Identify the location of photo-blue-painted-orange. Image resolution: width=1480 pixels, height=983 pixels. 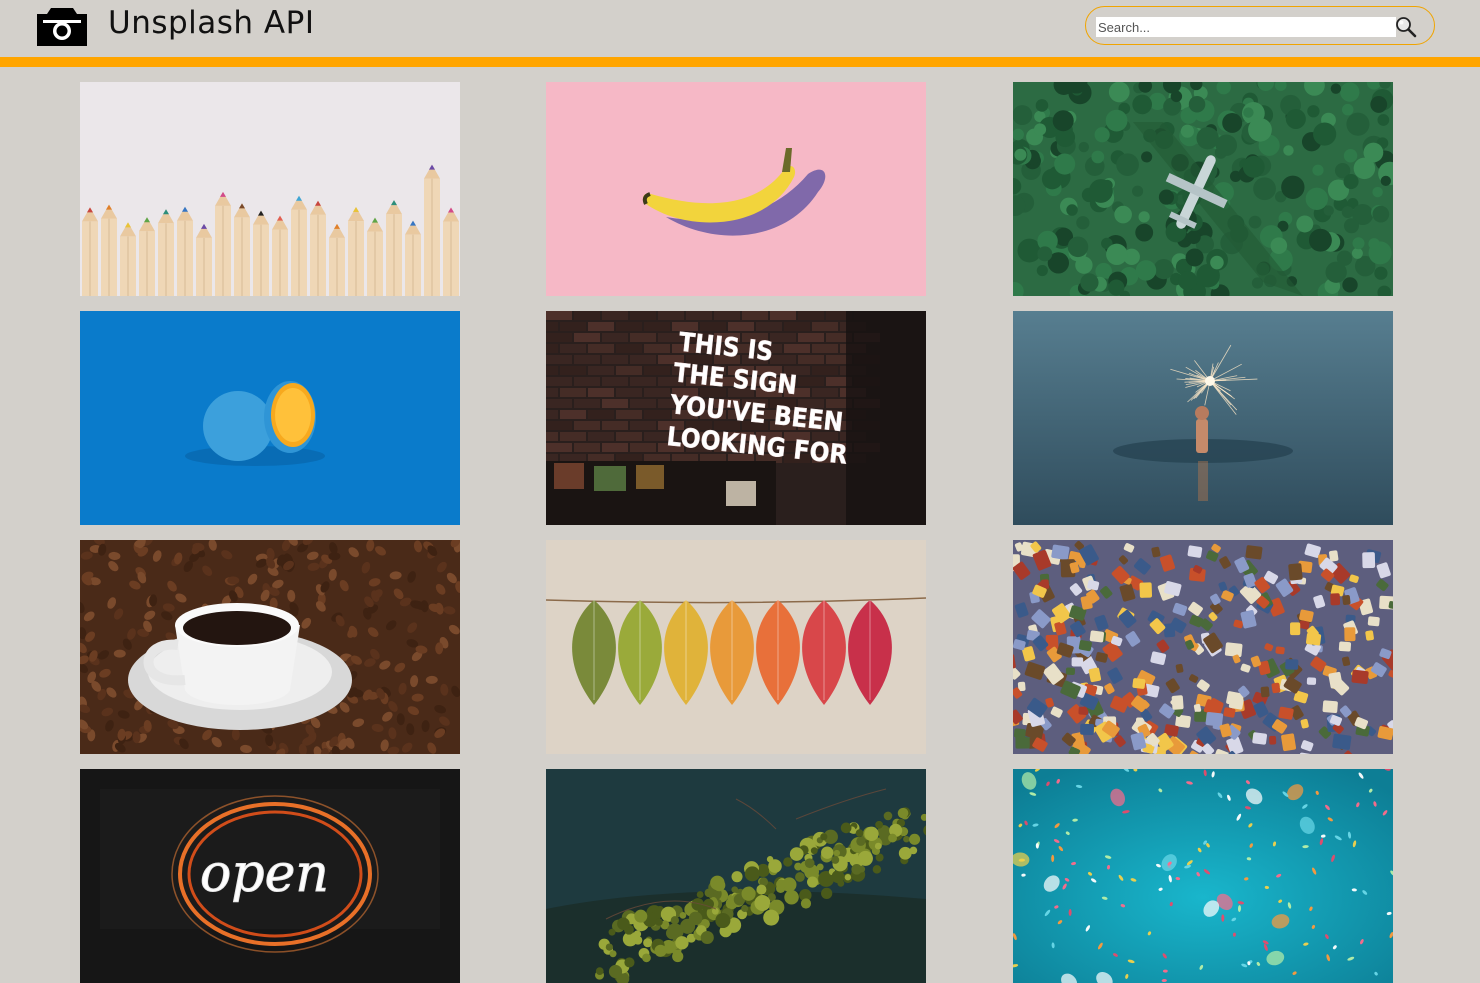
(270, 418).